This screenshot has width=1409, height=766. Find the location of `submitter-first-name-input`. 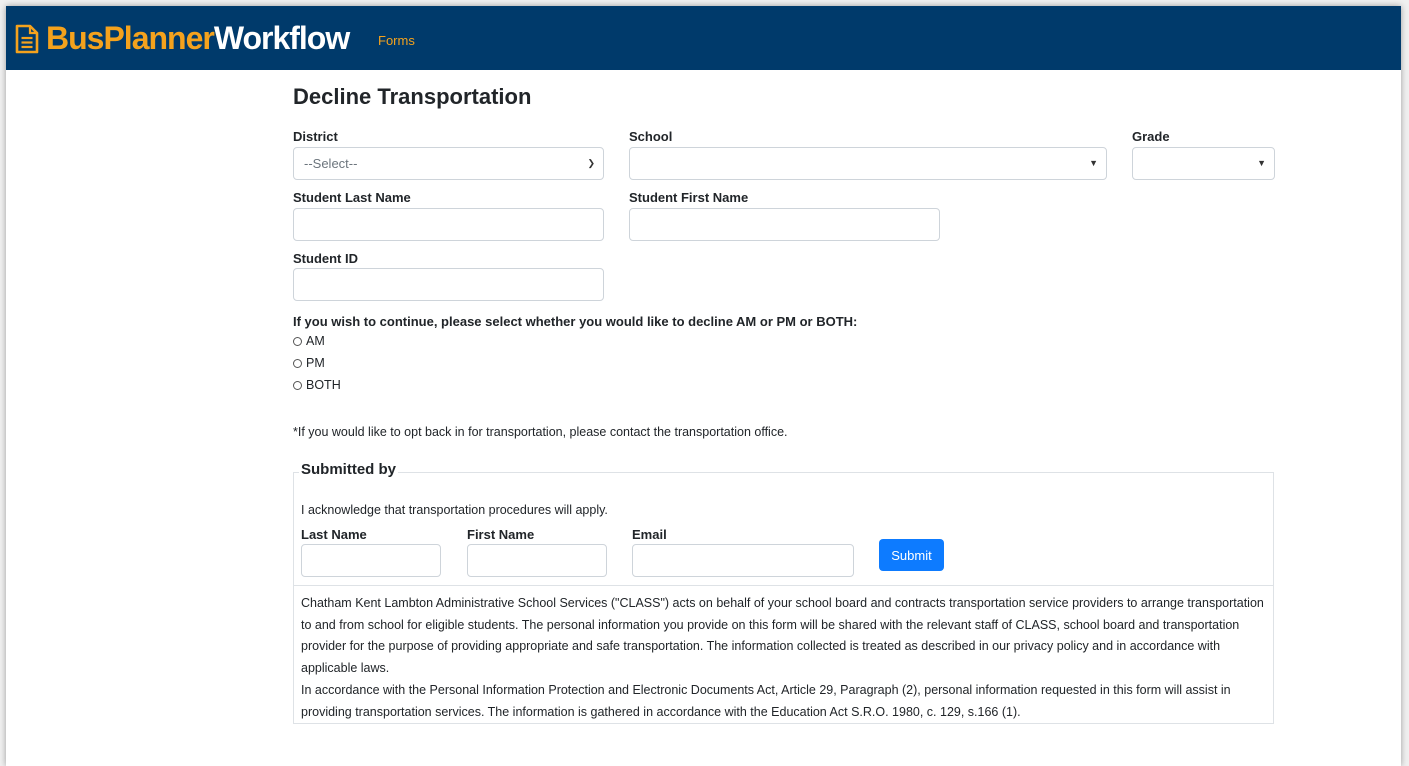

submitter-first-name-input is located at coordinates (537, 560).